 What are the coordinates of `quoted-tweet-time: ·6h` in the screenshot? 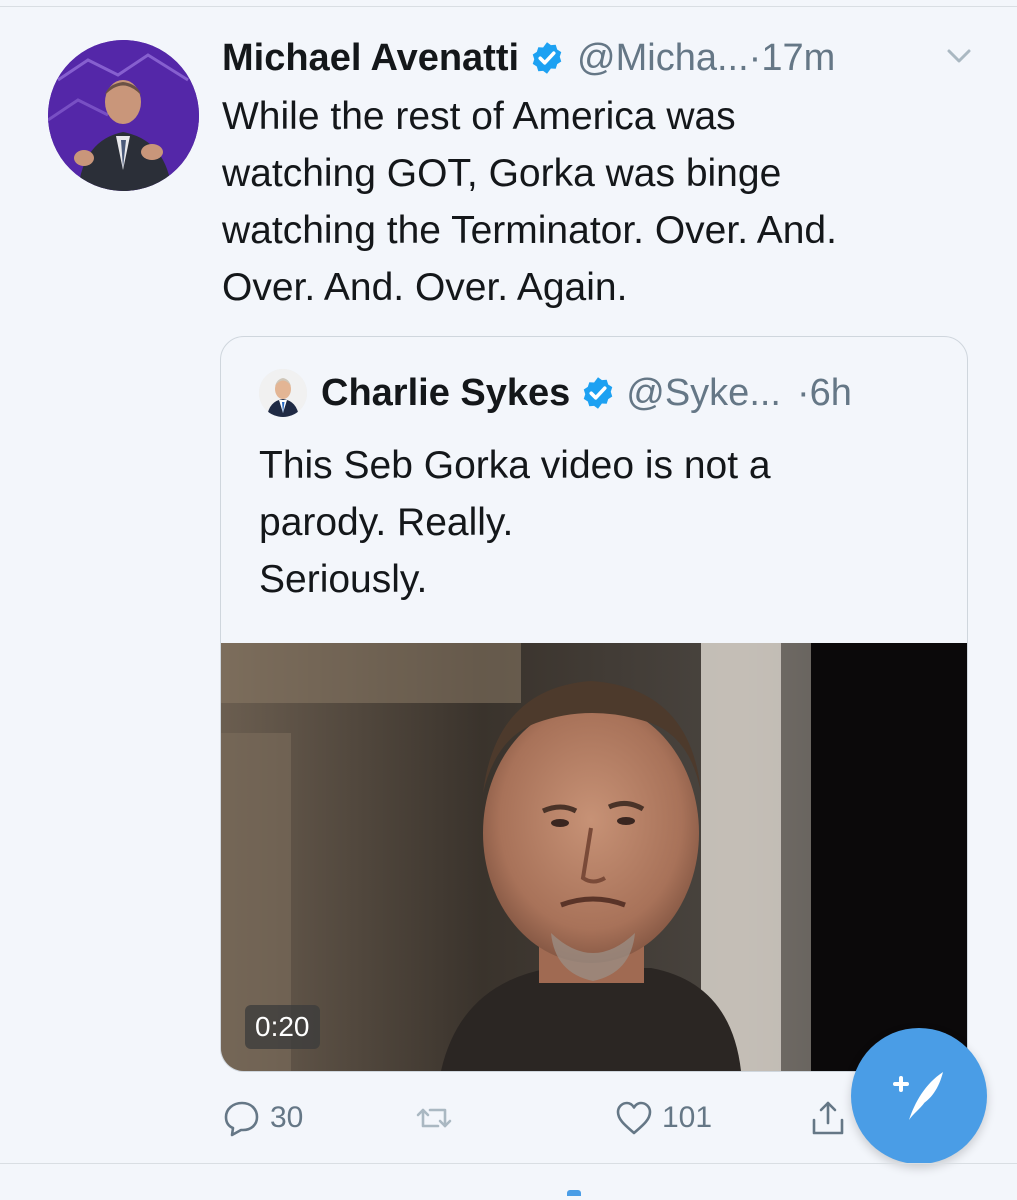 It's located at (824, 392).